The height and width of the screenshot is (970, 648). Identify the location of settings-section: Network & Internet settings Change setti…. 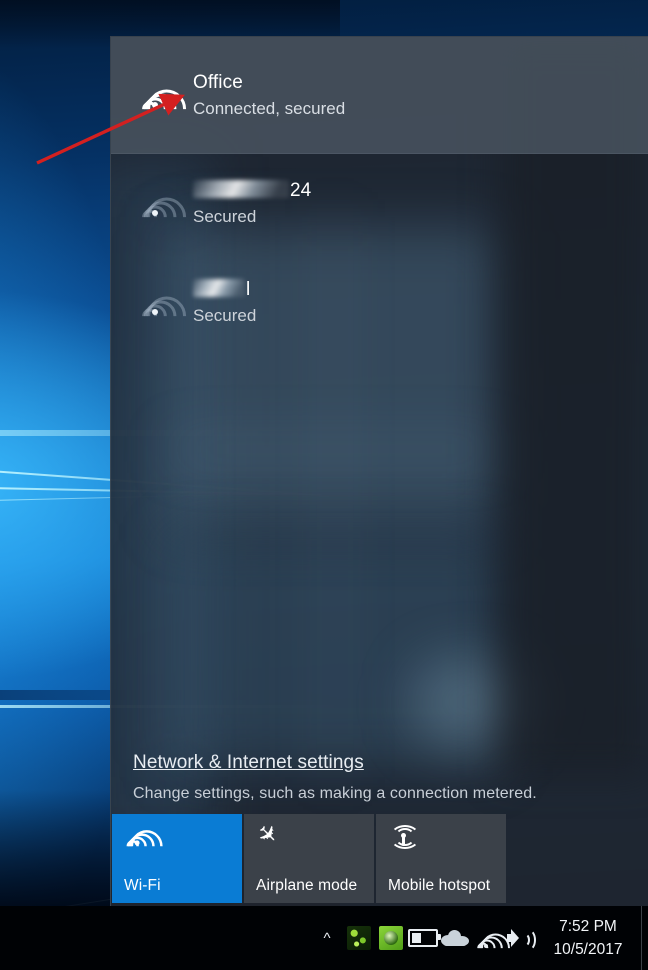
(379, 777).